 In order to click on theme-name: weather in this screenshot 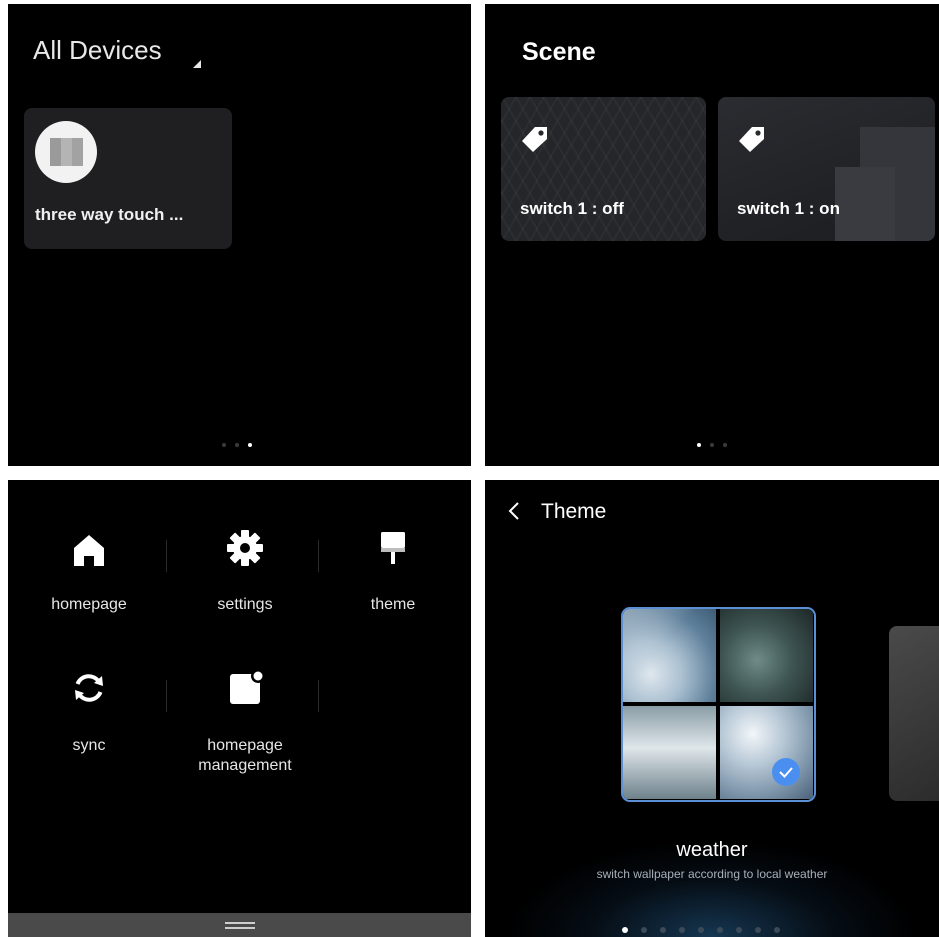, I will do `click(712, 850)`.